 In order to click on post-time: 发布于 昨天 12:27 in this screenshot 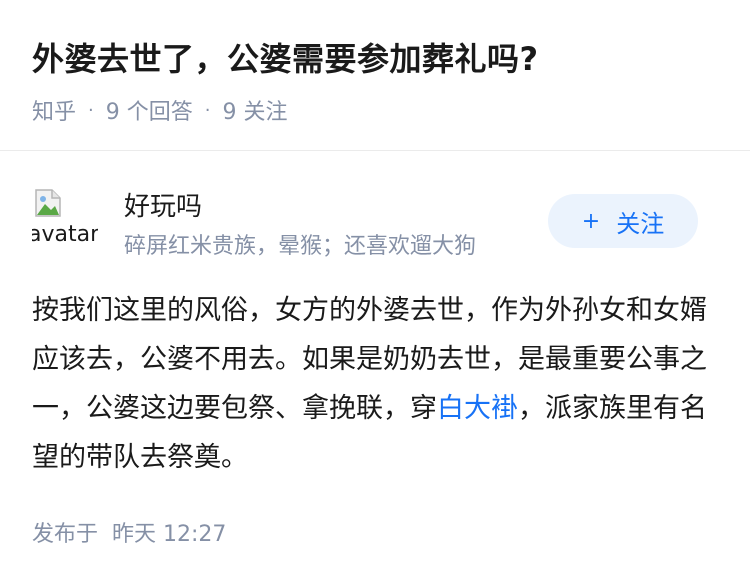, I will do `click(129, 532)`.